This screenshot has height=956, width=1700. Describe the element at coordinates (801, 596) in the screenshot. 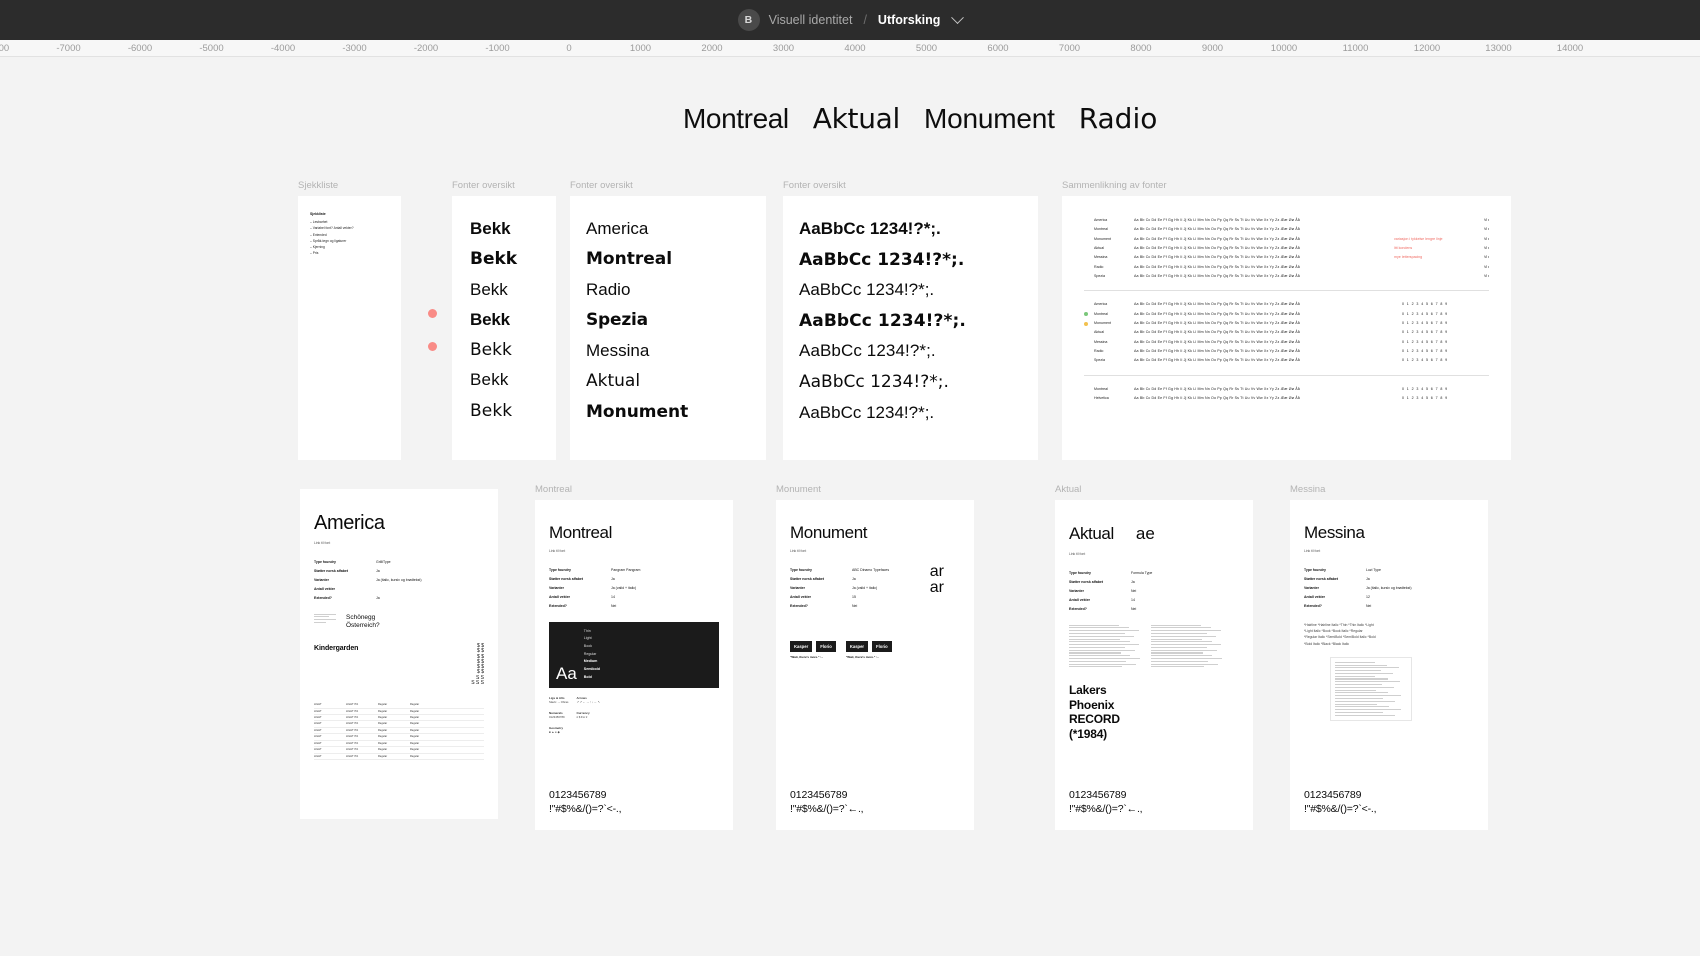

I see `spec-key: Antall vekter` at that location.